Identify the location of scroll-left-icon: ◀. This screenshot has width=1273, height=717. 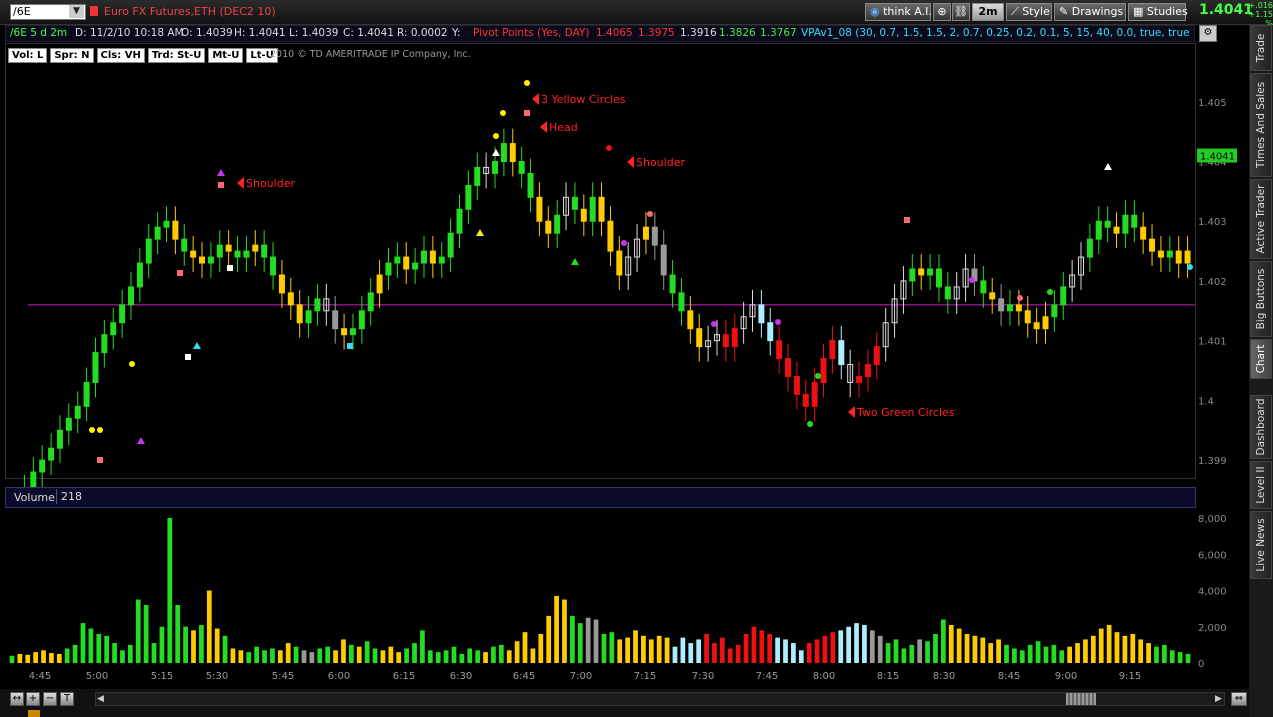
(100, 699).